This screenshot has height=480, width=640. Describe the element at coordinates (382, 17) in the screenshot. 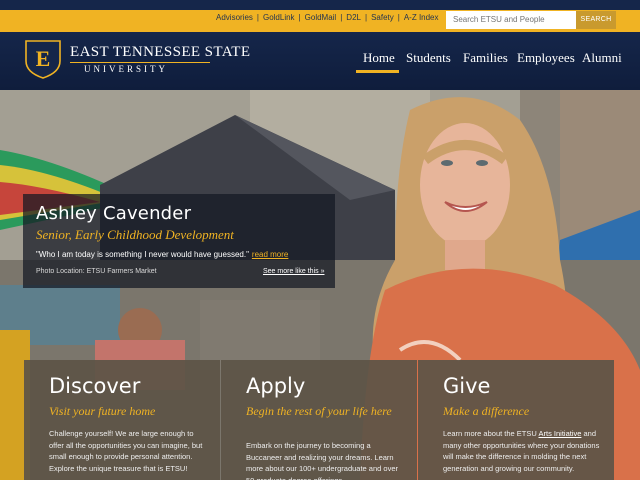

I see `utility-link-safety: Safety` at that location.